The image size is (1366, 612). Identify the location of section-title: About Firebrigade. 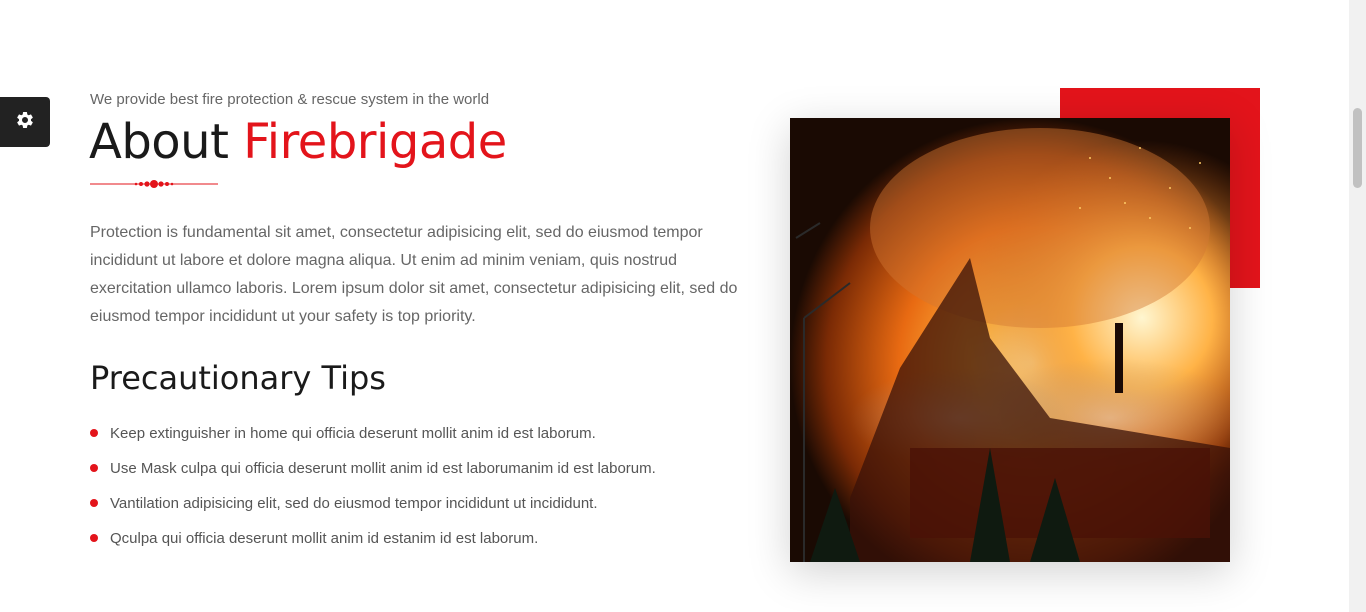
(298, 142).